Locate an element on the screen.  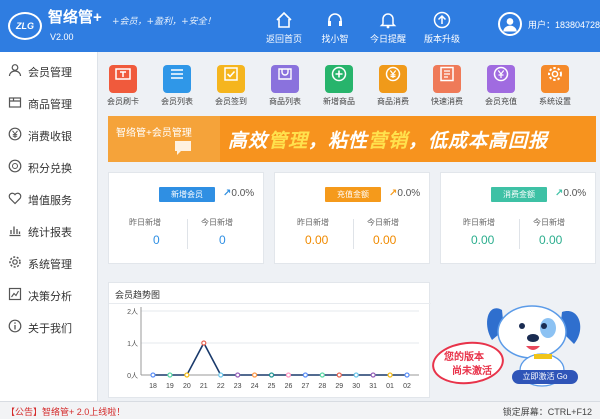
shortcut-system-settings: 系统设置 is located at coordinates (555, 85).